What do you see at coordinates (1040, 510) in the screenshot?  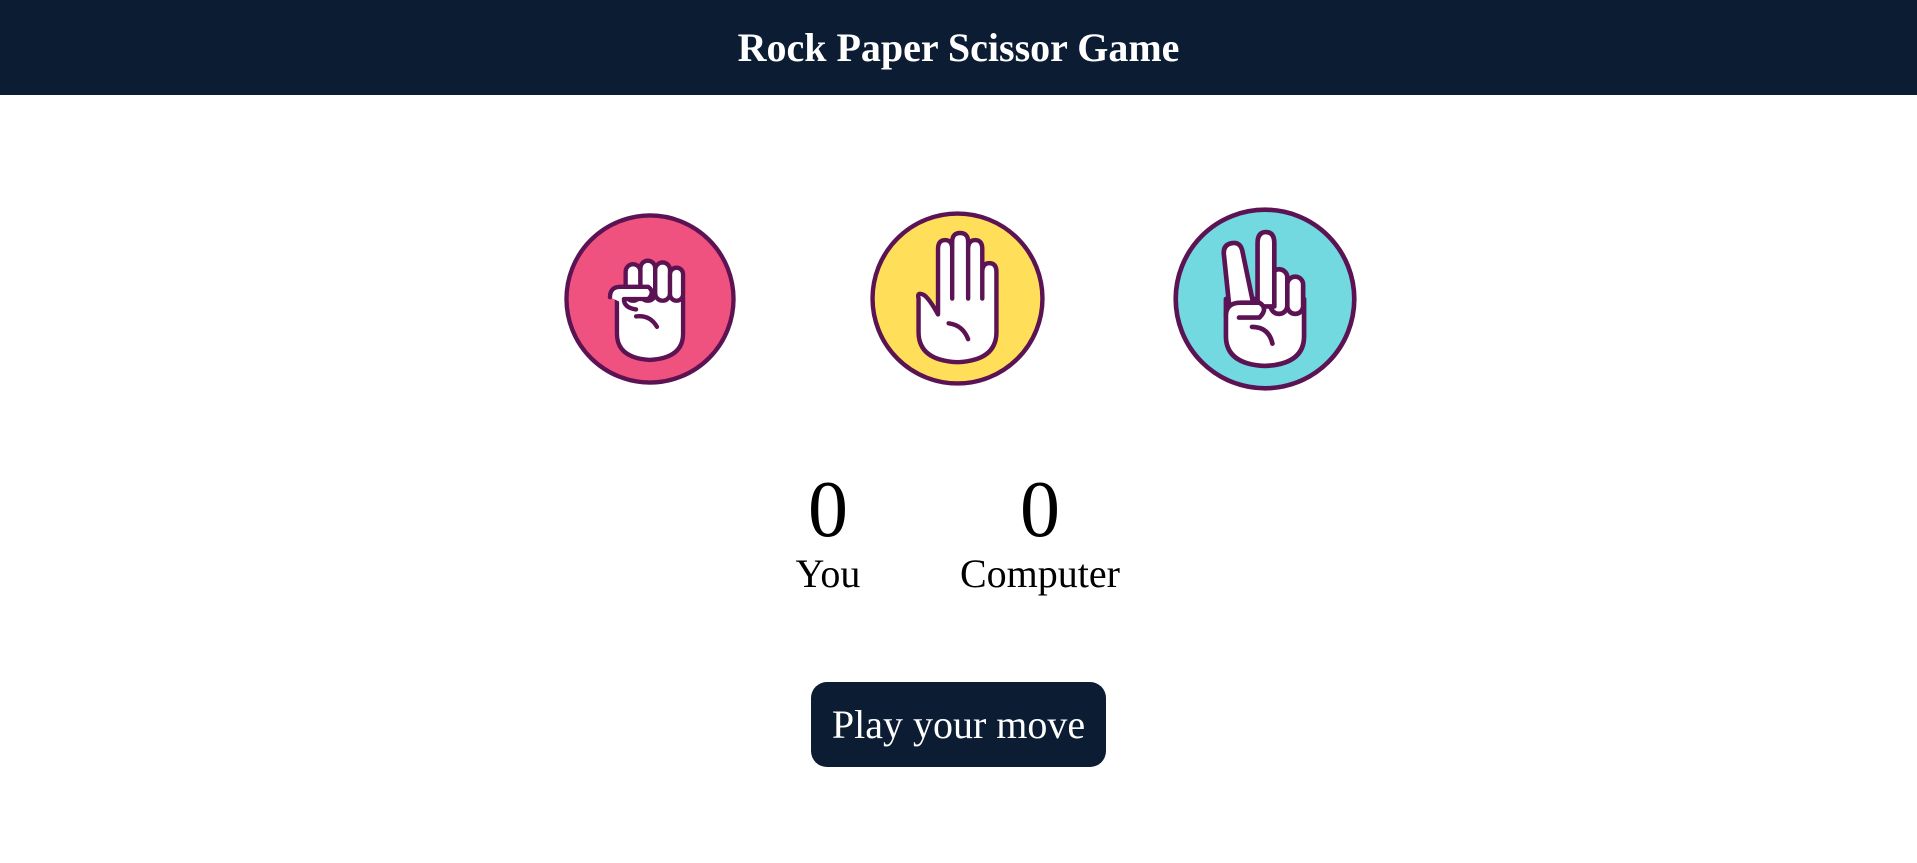 I see `computer-score: 0` at bounding box center [1040, 510].